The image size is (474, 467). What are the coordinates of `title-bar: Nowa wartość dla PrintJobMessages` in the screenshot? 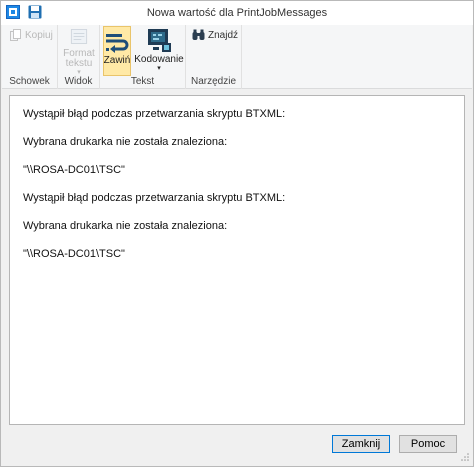 It's located at (237, 13).